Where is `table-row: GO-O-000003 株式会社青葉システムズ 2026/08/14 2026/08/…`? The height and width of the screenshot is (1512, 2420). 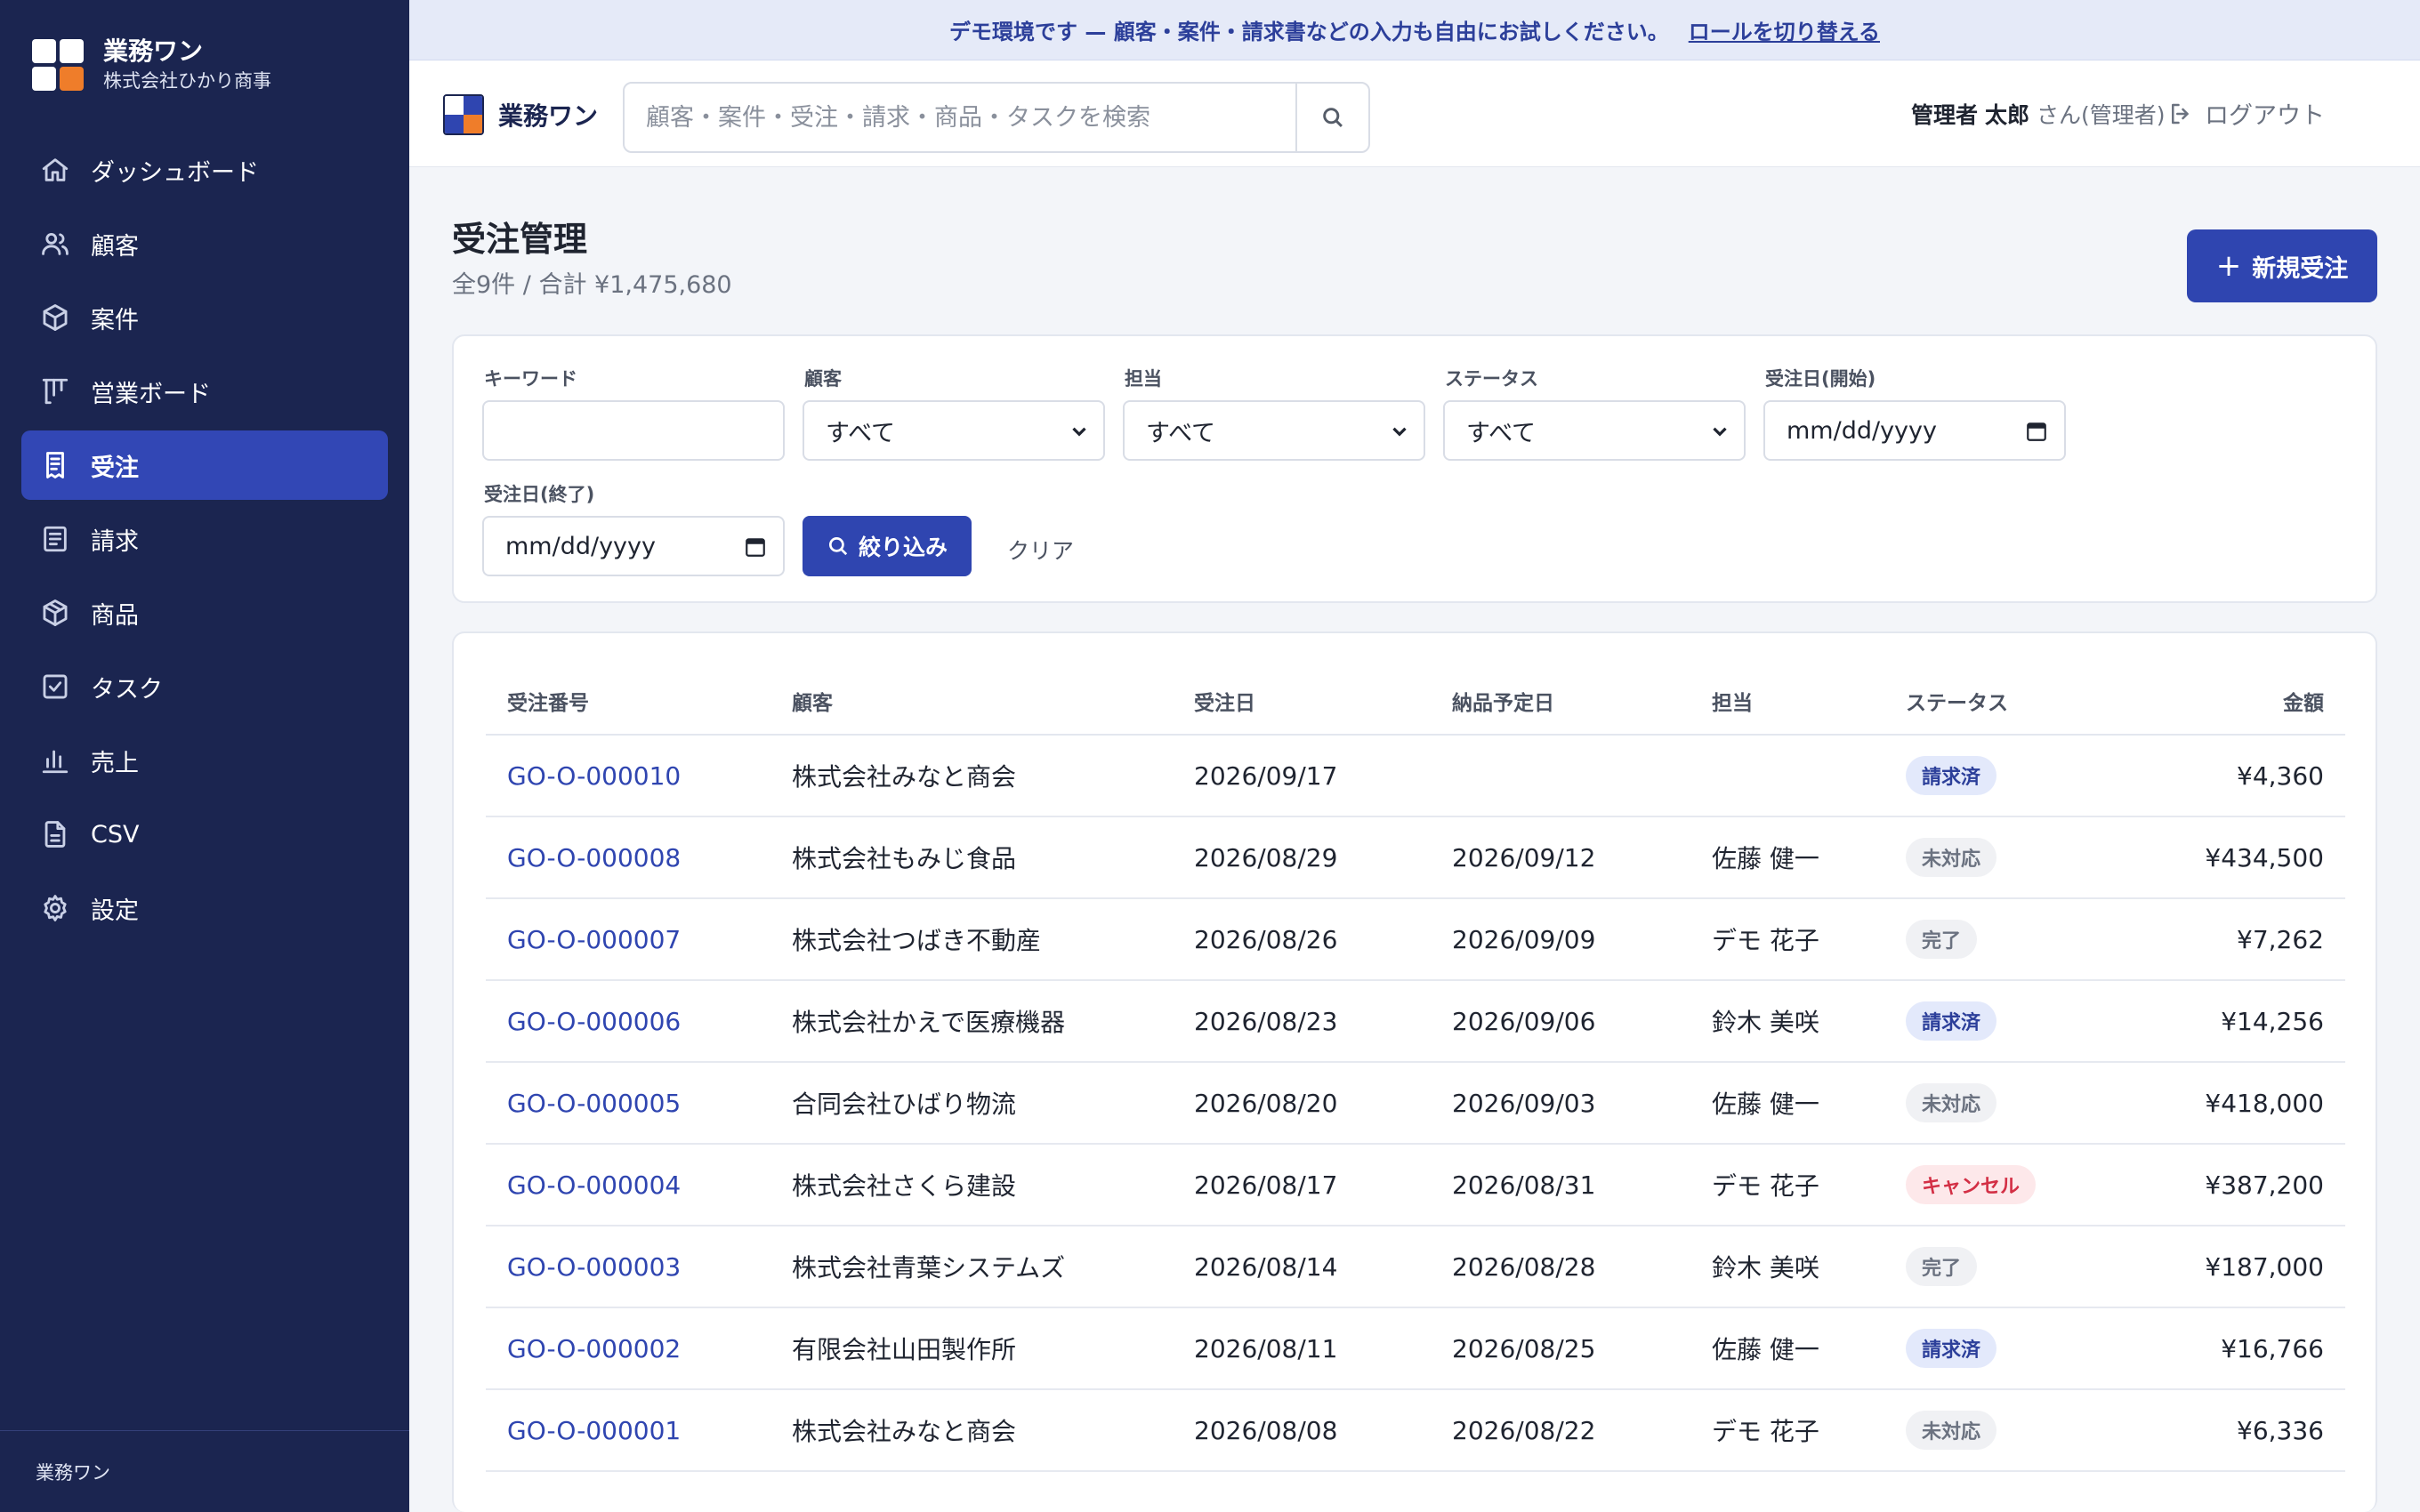
table-row: GO-O-000003 株式会社青葉システムズ 2026/08/14 2026/08/… is located at coordinates (1415, 1266).